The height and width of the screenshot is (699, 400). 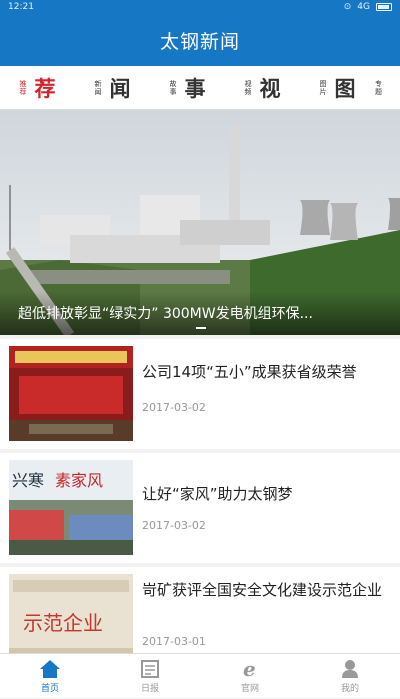 I want to click on tab-topic: 专题, so click(x=387, y=88).